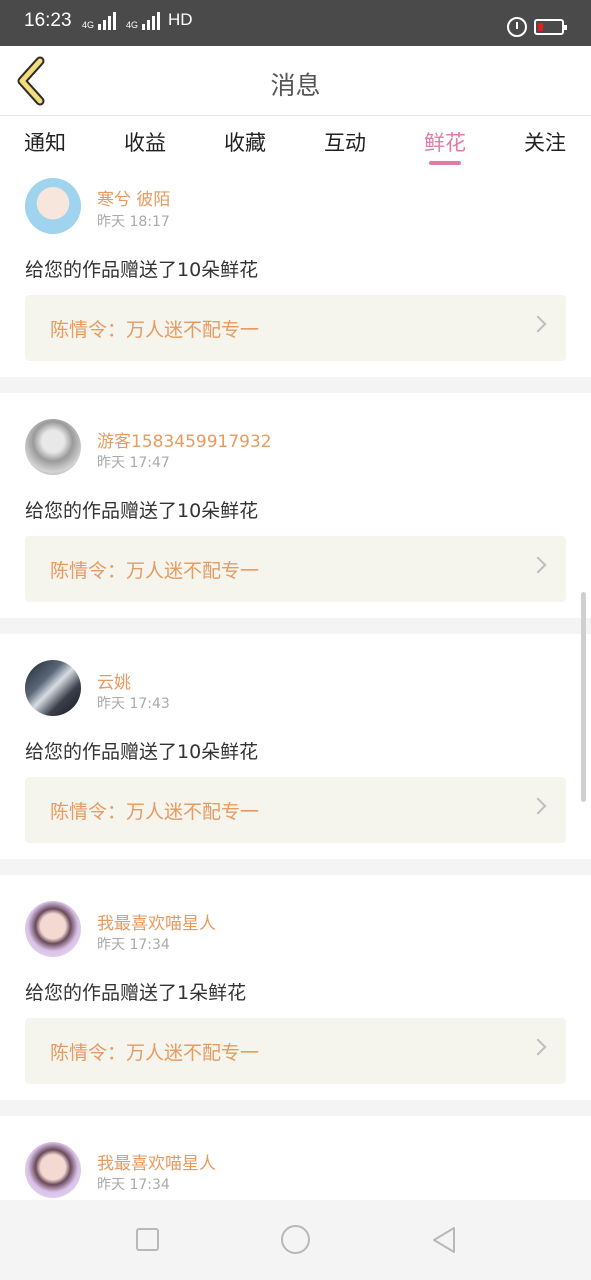 The height and width of the screenshot is (1280, 591). Describe the element at coordinates (48, 20) in the screenshot. I see `status-time: 16:23` at that location.